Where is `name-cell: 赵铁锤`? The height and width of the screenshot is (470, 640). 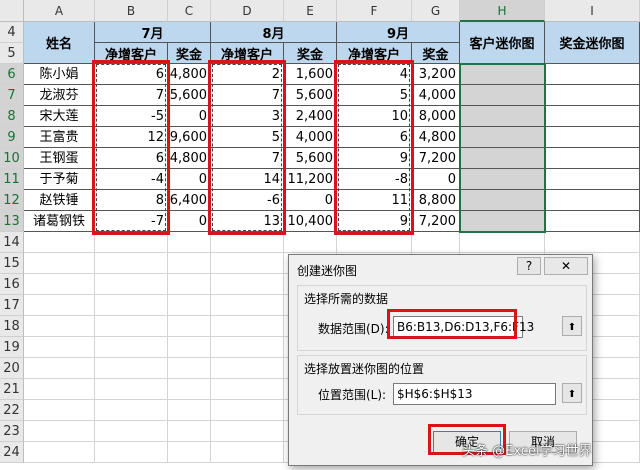 name-cell: 赵铁锤 is located at coordinates (59, 200).